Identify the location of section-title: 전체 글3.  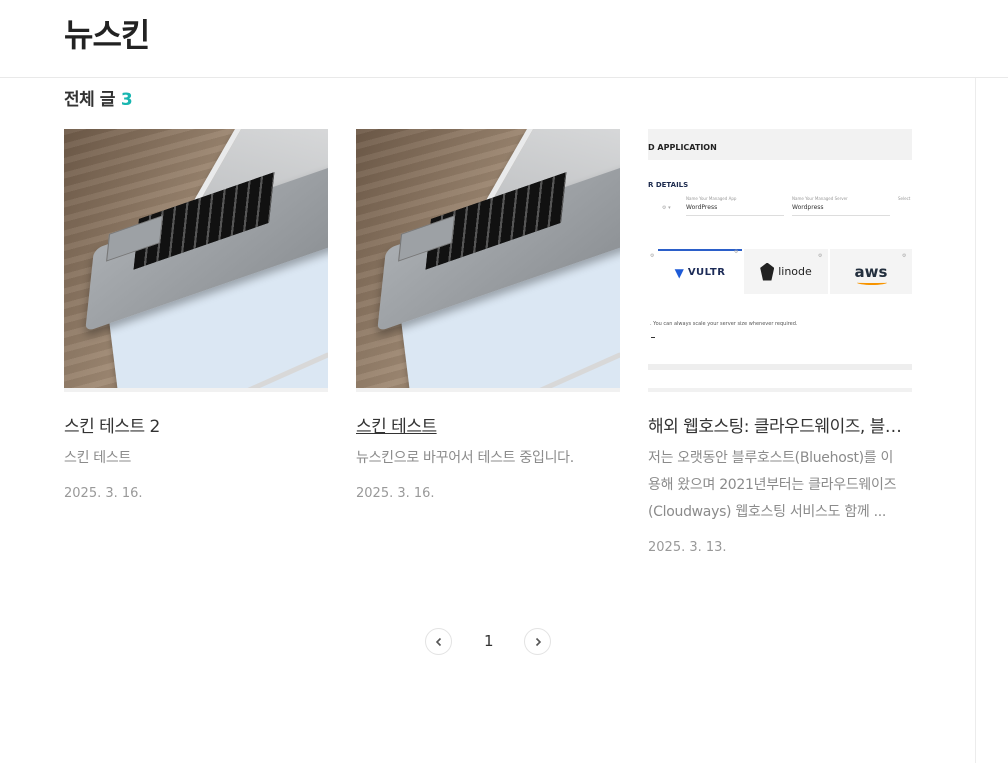
(98, 97).